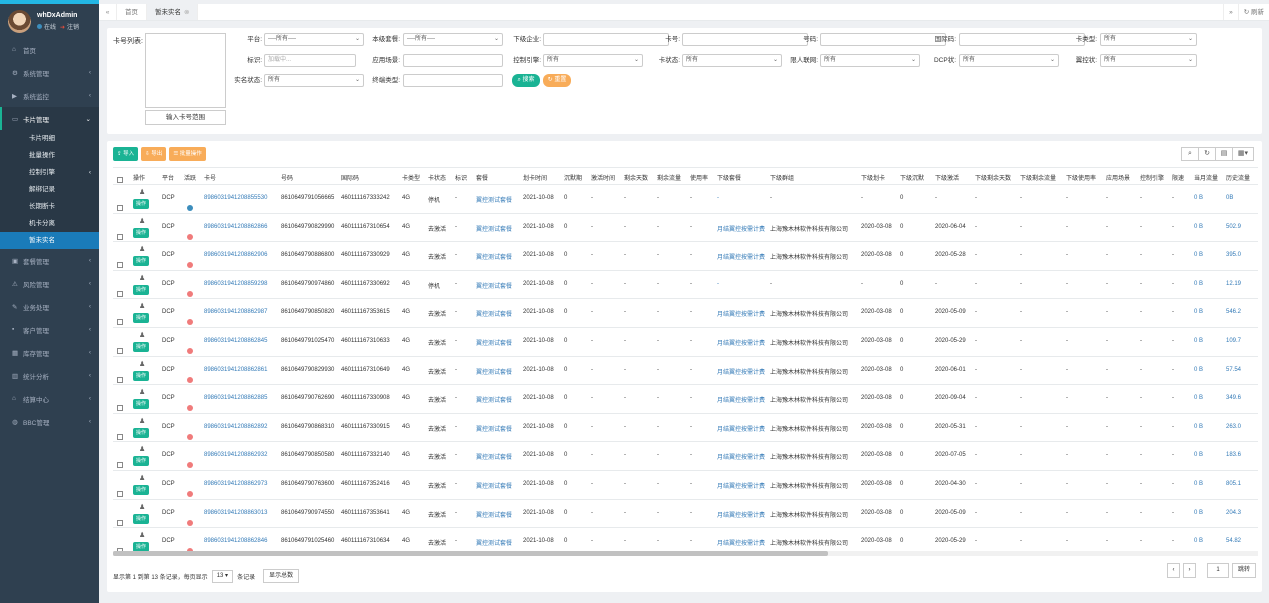 The width and height of the screenshot is (1269, 603). What do you see at coordinates (1207, 154) in the screenshot?
I see `table-refresh-button: ↻` at bounding box center [1207, 154].